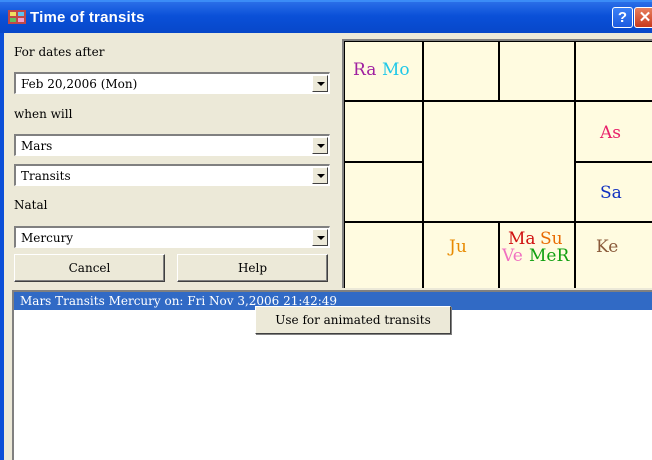  I want to click on help-icon: ?, so click(622, 17).